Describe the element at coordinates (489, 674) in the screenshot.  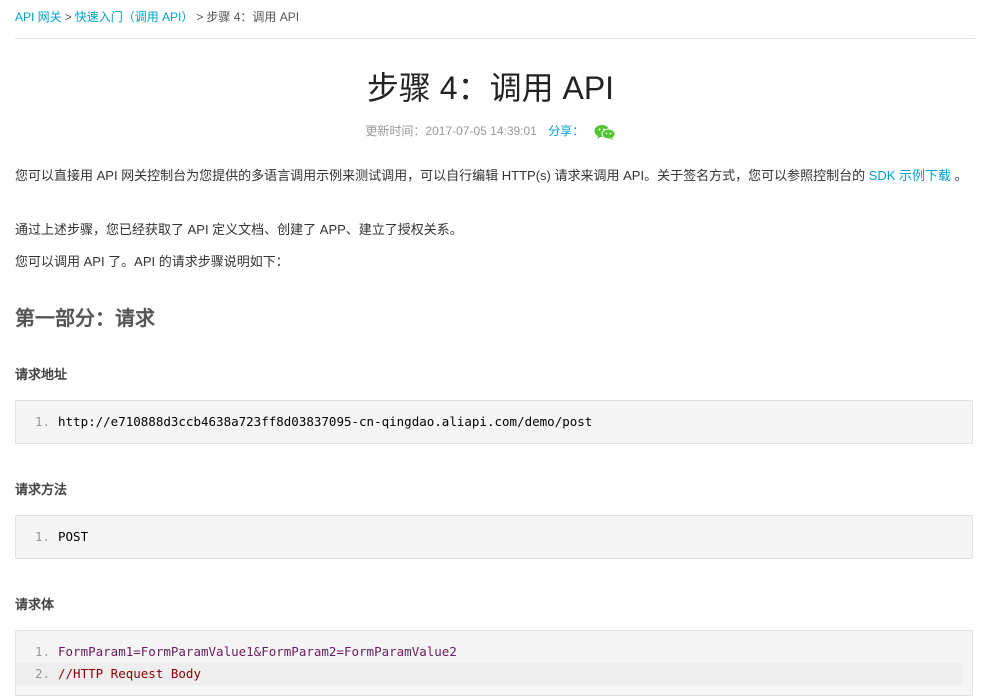
I see `code-line: 2. //HTTP Request Body` at that location.